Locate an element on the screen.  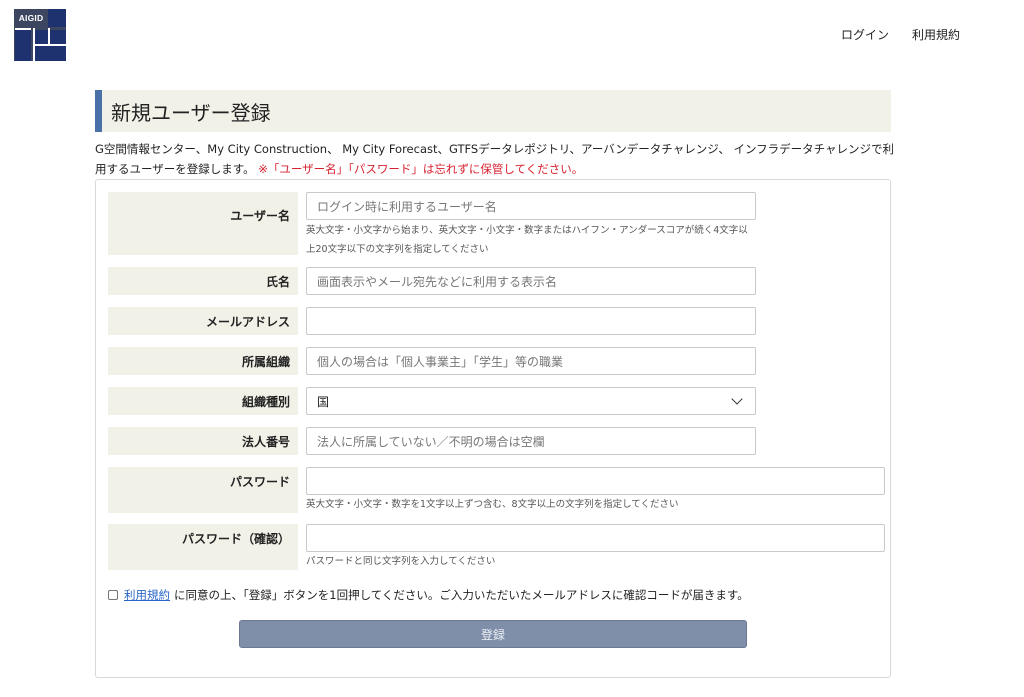
org-type-label: 組織種別 is located at coordinates (203, 401).